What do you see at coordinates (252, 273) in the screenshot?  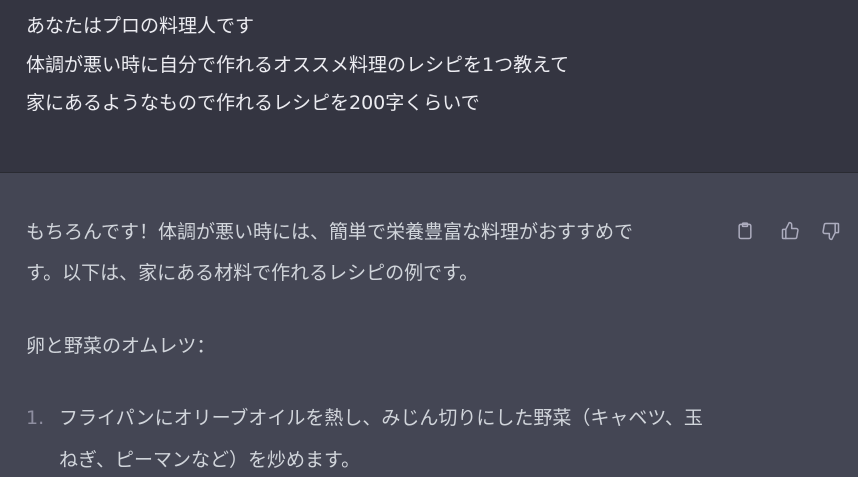 I see `assistant-paragraph-line: す。以下は、家にある材料で作れるレシピの例です。` at bounding box center [252, 273].